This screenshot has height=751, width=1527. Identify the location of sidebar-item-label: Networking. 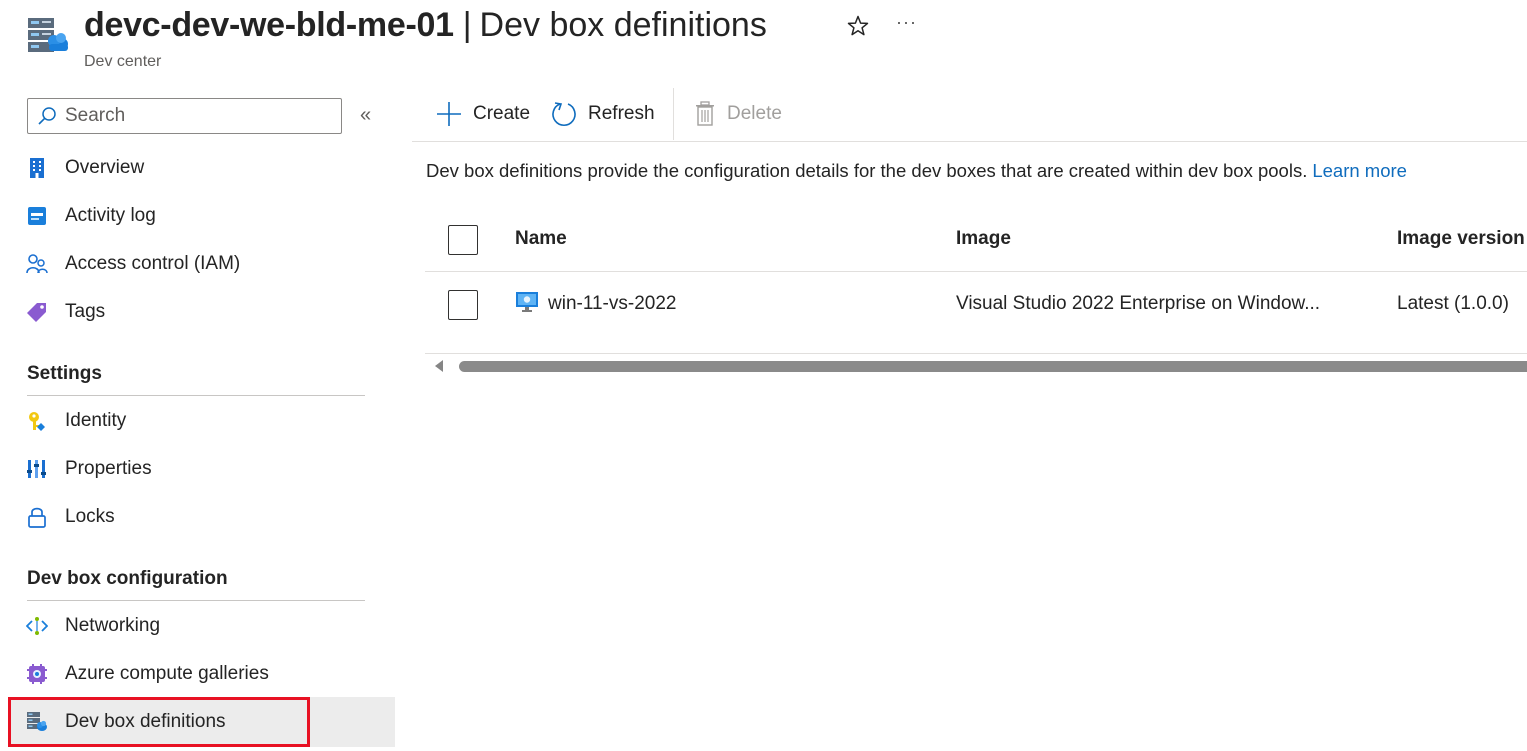
(113, 625).